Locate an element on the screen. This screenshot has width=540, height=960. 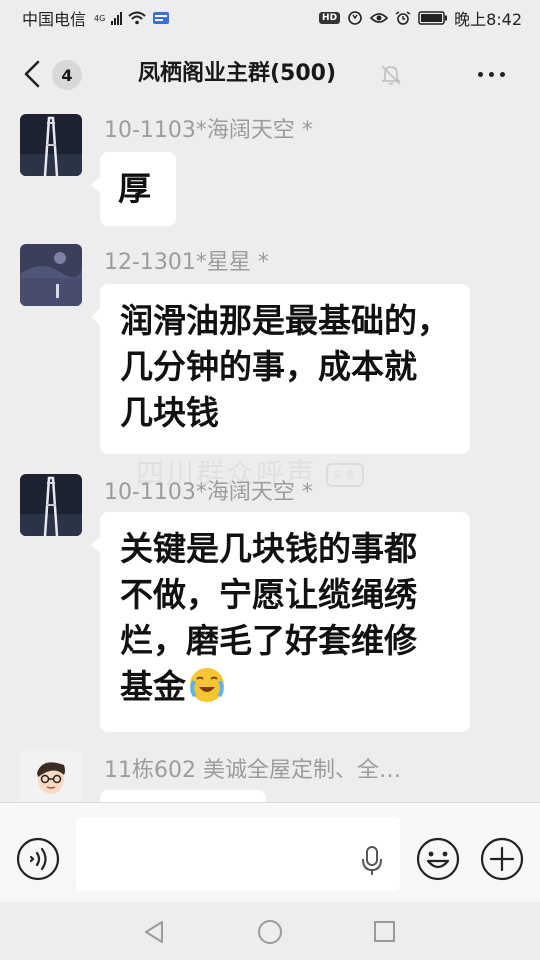
chat-header: 4 凤栖阁业主群(500) is located at coordinates (270, 74).